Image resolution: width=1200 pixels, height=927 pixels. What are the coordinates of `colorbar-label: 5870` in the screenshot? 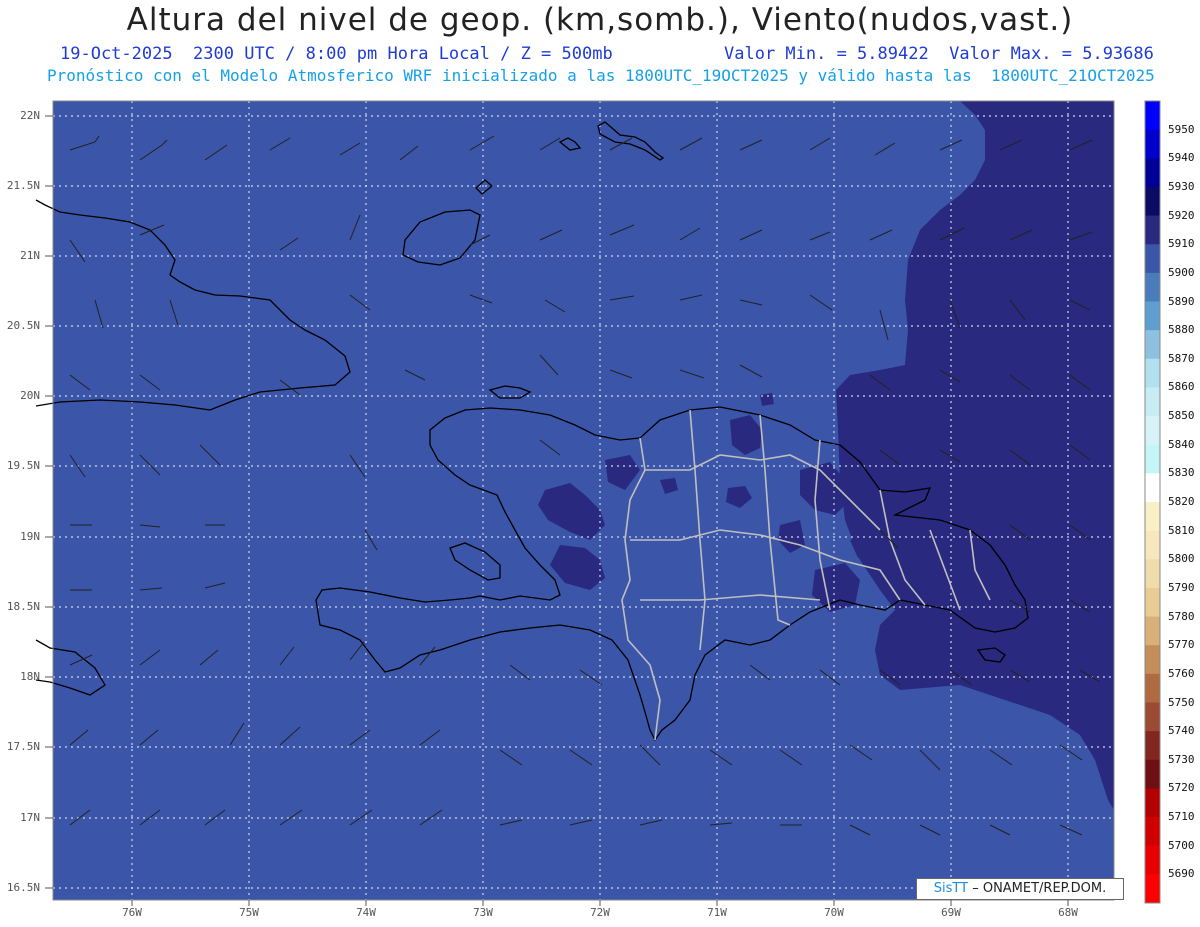 It's located at (1181, 358).